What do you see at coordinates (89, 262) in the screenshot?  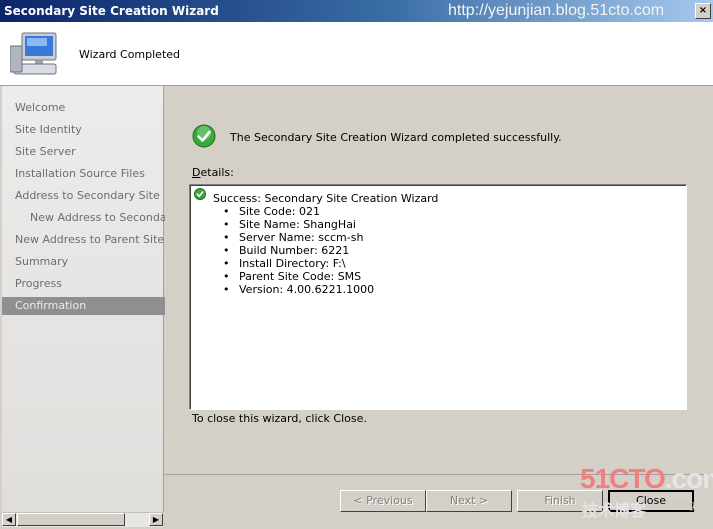 I see `step-summary: Summary` at bounding box center [89, 262].